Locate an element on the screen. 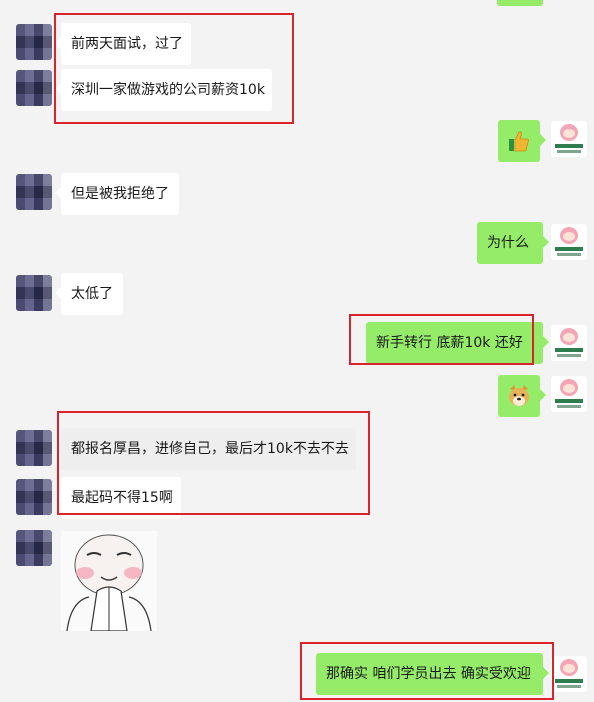 This screenshot has width=594, height=702. meme-sticker-image is located at coordinates (109, 581).